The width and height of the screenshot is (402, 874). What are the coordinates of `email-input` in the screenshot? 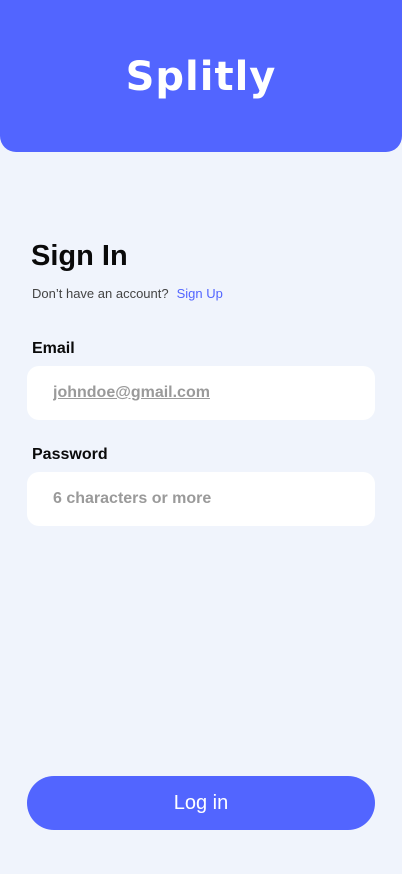 It's located at (203, 393).